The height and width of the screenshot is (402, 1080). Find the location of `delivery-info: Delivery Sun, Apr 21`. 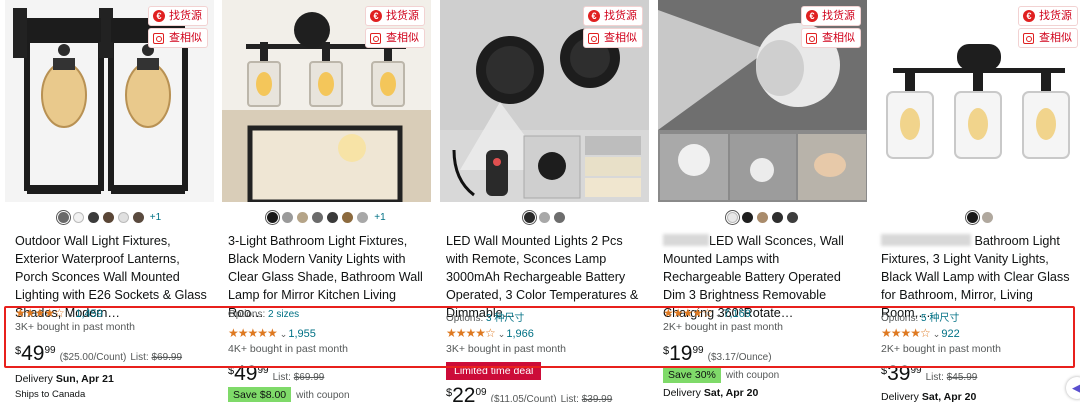

delivery-info: Delivery Sun, Apr 21 is located at coordinates (64, 379).